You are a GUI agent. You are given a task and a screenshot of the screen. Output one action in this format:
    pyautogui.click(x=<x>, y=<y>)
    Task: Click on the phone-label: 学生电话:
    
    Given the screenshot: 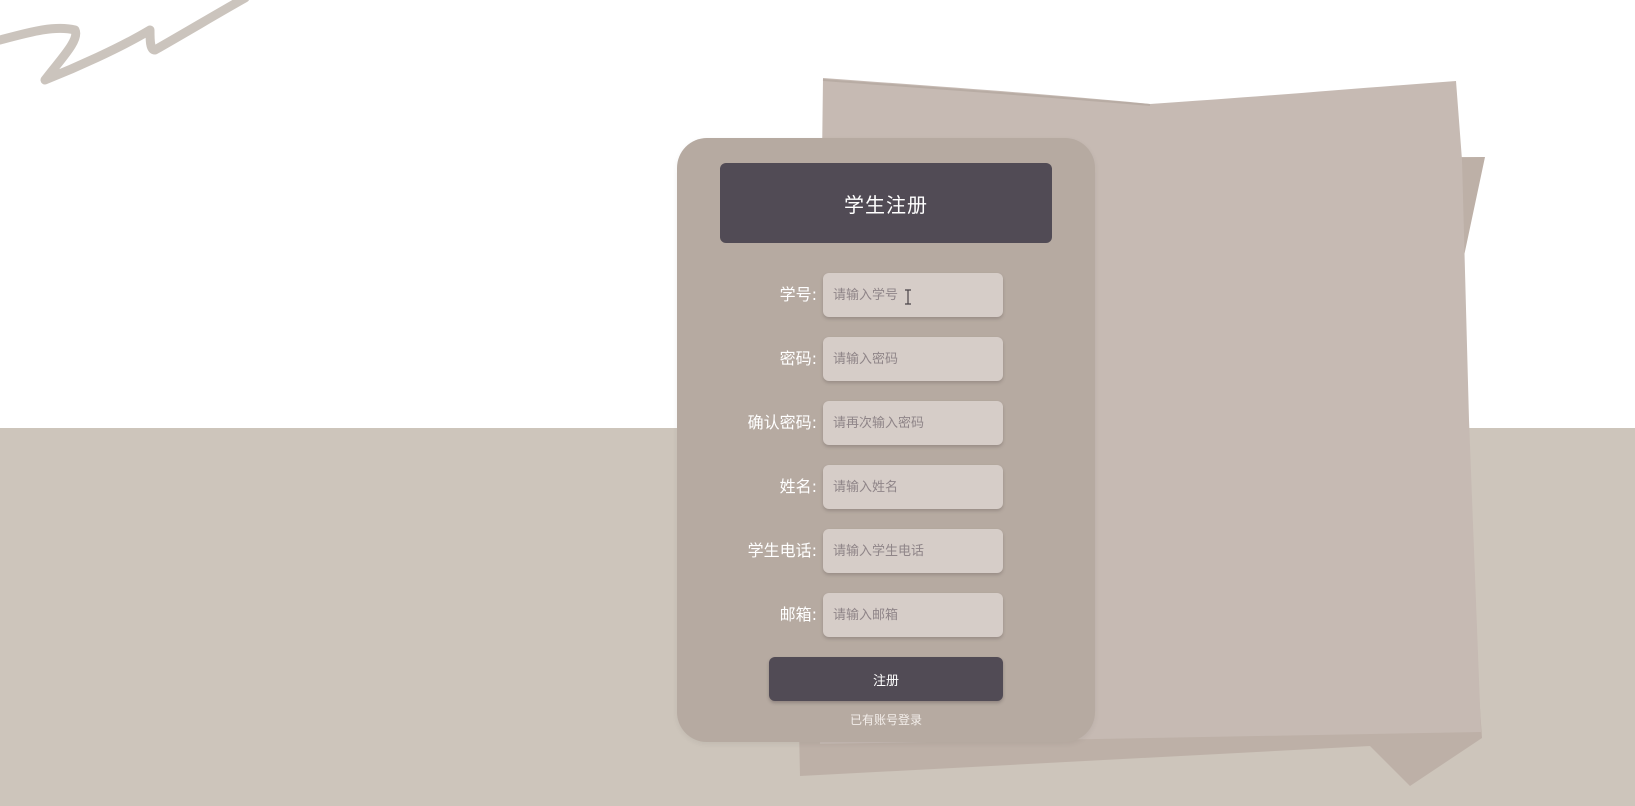 What is the action you would take?
    pyautogui.click(x=782, y=550)
    